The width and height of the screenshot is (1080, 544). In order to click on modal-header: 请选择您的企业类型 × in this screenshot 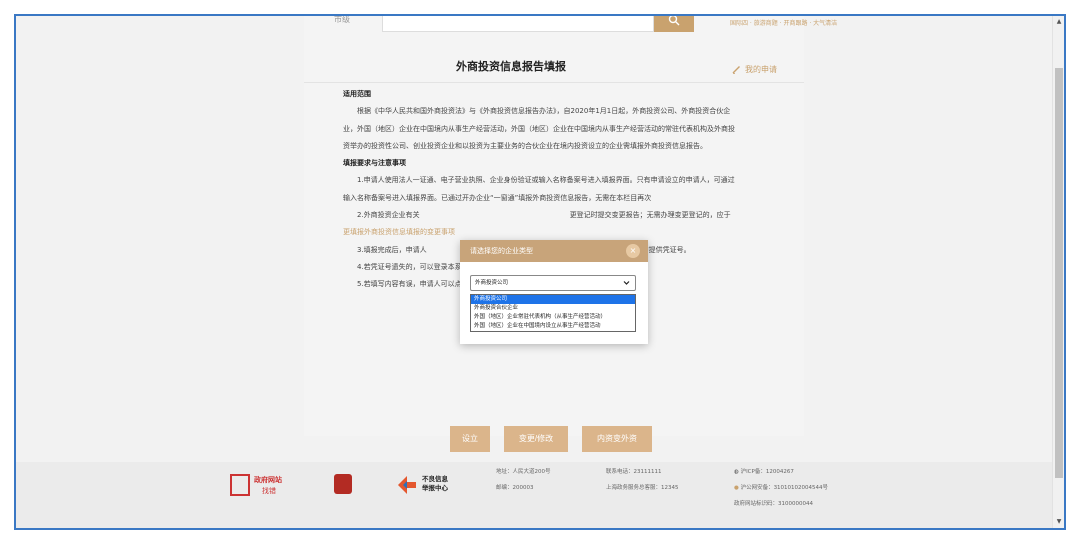, I will do `click(554, 251)`.